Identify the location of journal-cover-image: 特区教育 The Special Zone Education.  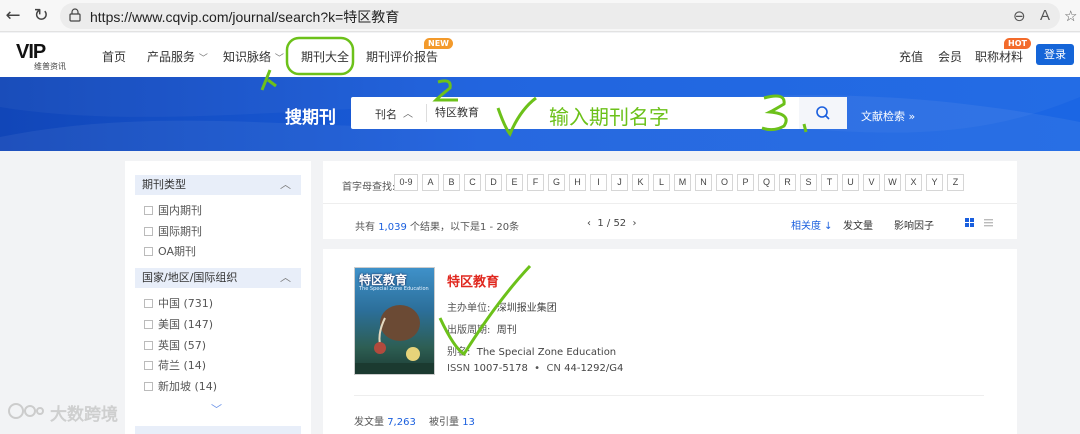
(394, 321).